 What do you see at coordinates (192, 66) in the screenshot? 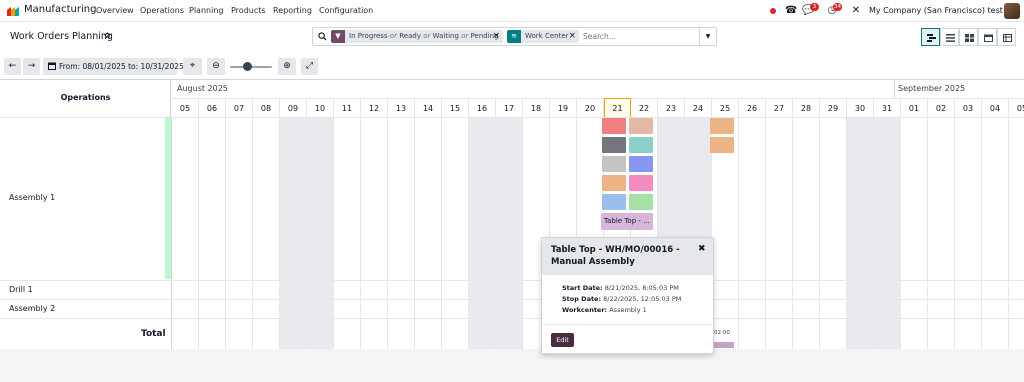
I see `focus-today-button: ⌖` at bounding box center [192, 66].